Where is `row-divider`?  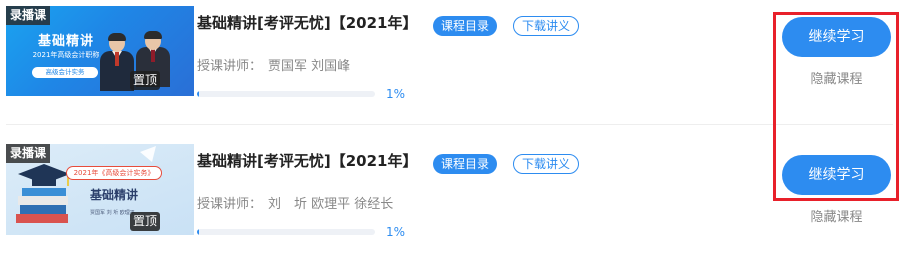 row-divider is located at coordinates (449, 124).